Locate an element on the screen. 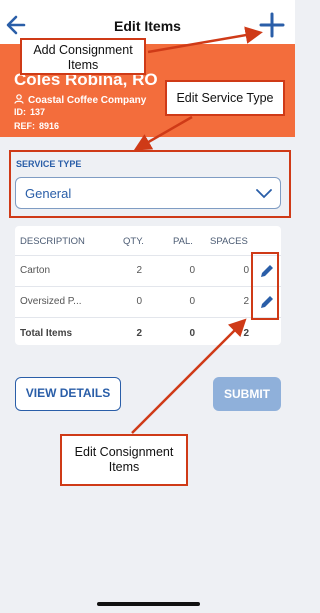  total-spaces: 2 is located at coordinates (246, 333).